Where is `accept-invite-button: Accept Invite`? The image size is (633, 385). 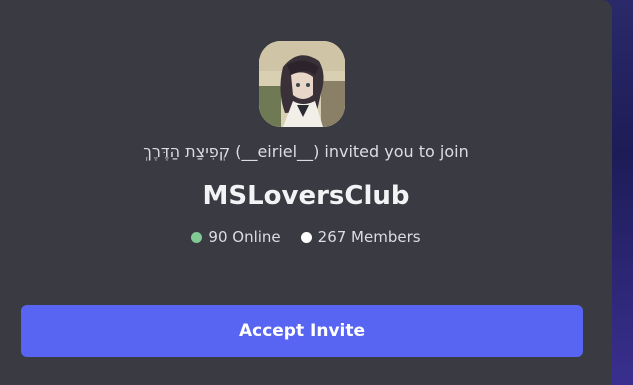
accept-invite-button: Accept Invite is located at coordinates (302, 331).